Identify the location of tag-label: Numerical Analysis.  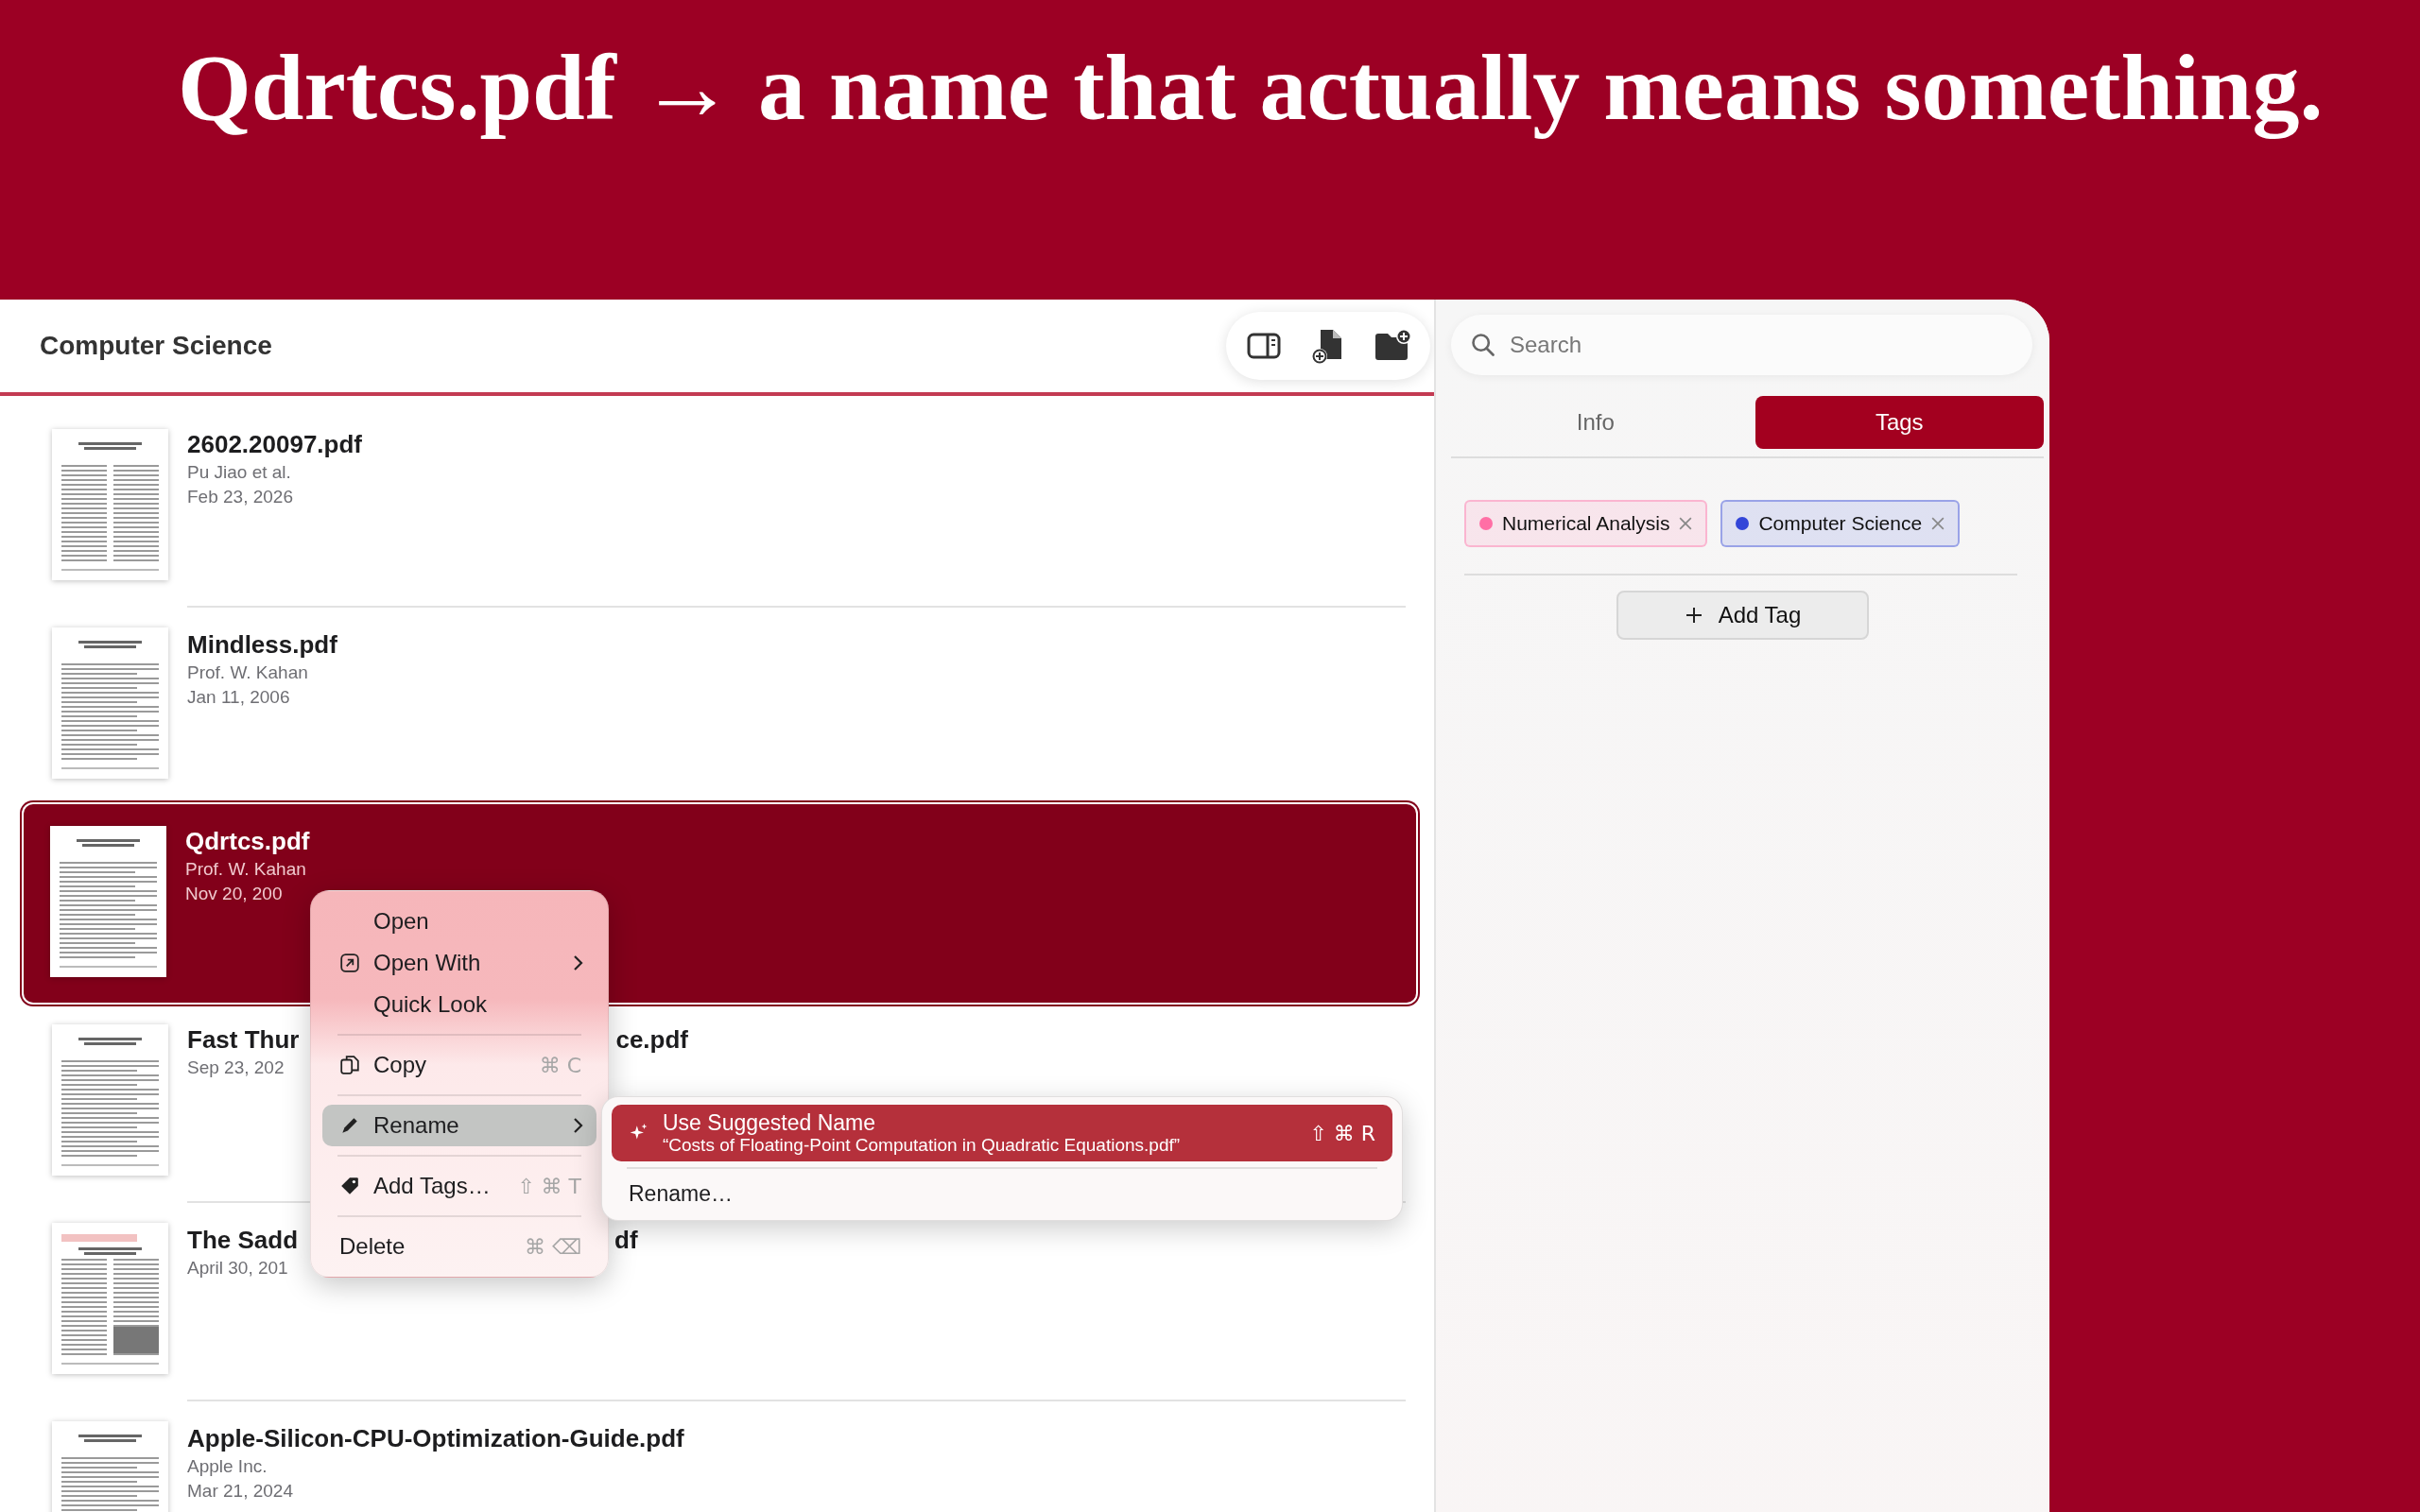
(1586, 523).